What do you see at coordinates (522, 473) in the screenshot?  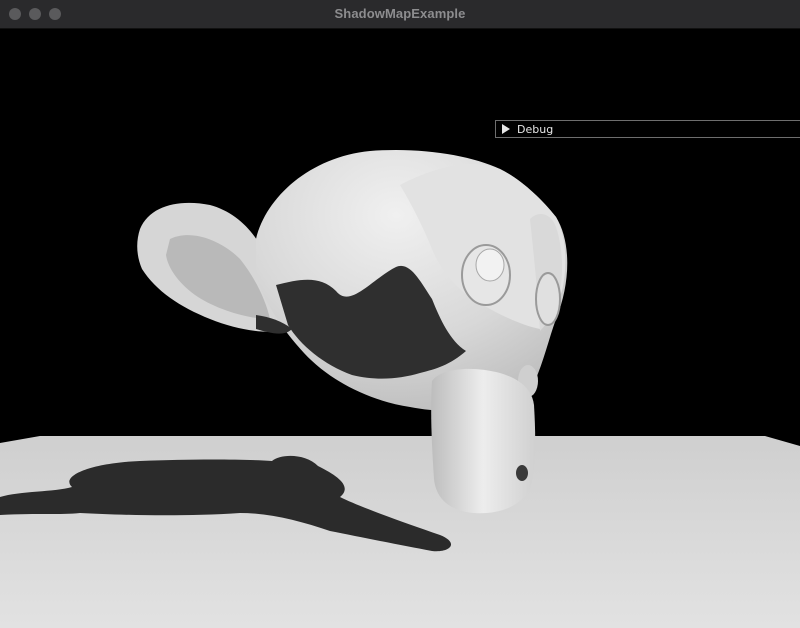 I see `mouth` at bounding box center [522, 473].